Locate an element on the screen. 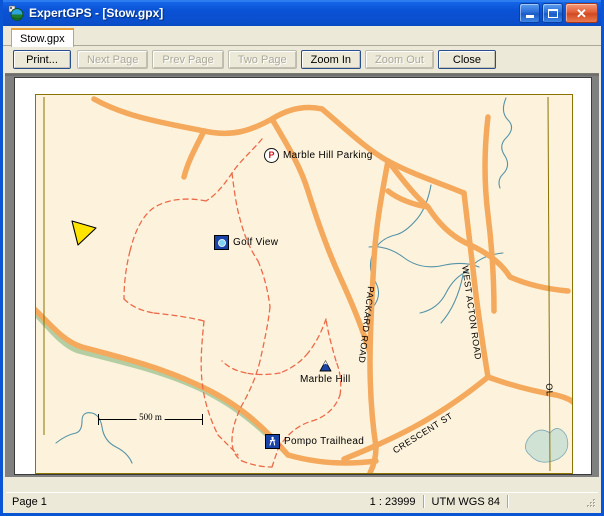 The width and height of the screenshot is (604, 516). close-preview-button-label: Close is located at coordinates (466, 59).